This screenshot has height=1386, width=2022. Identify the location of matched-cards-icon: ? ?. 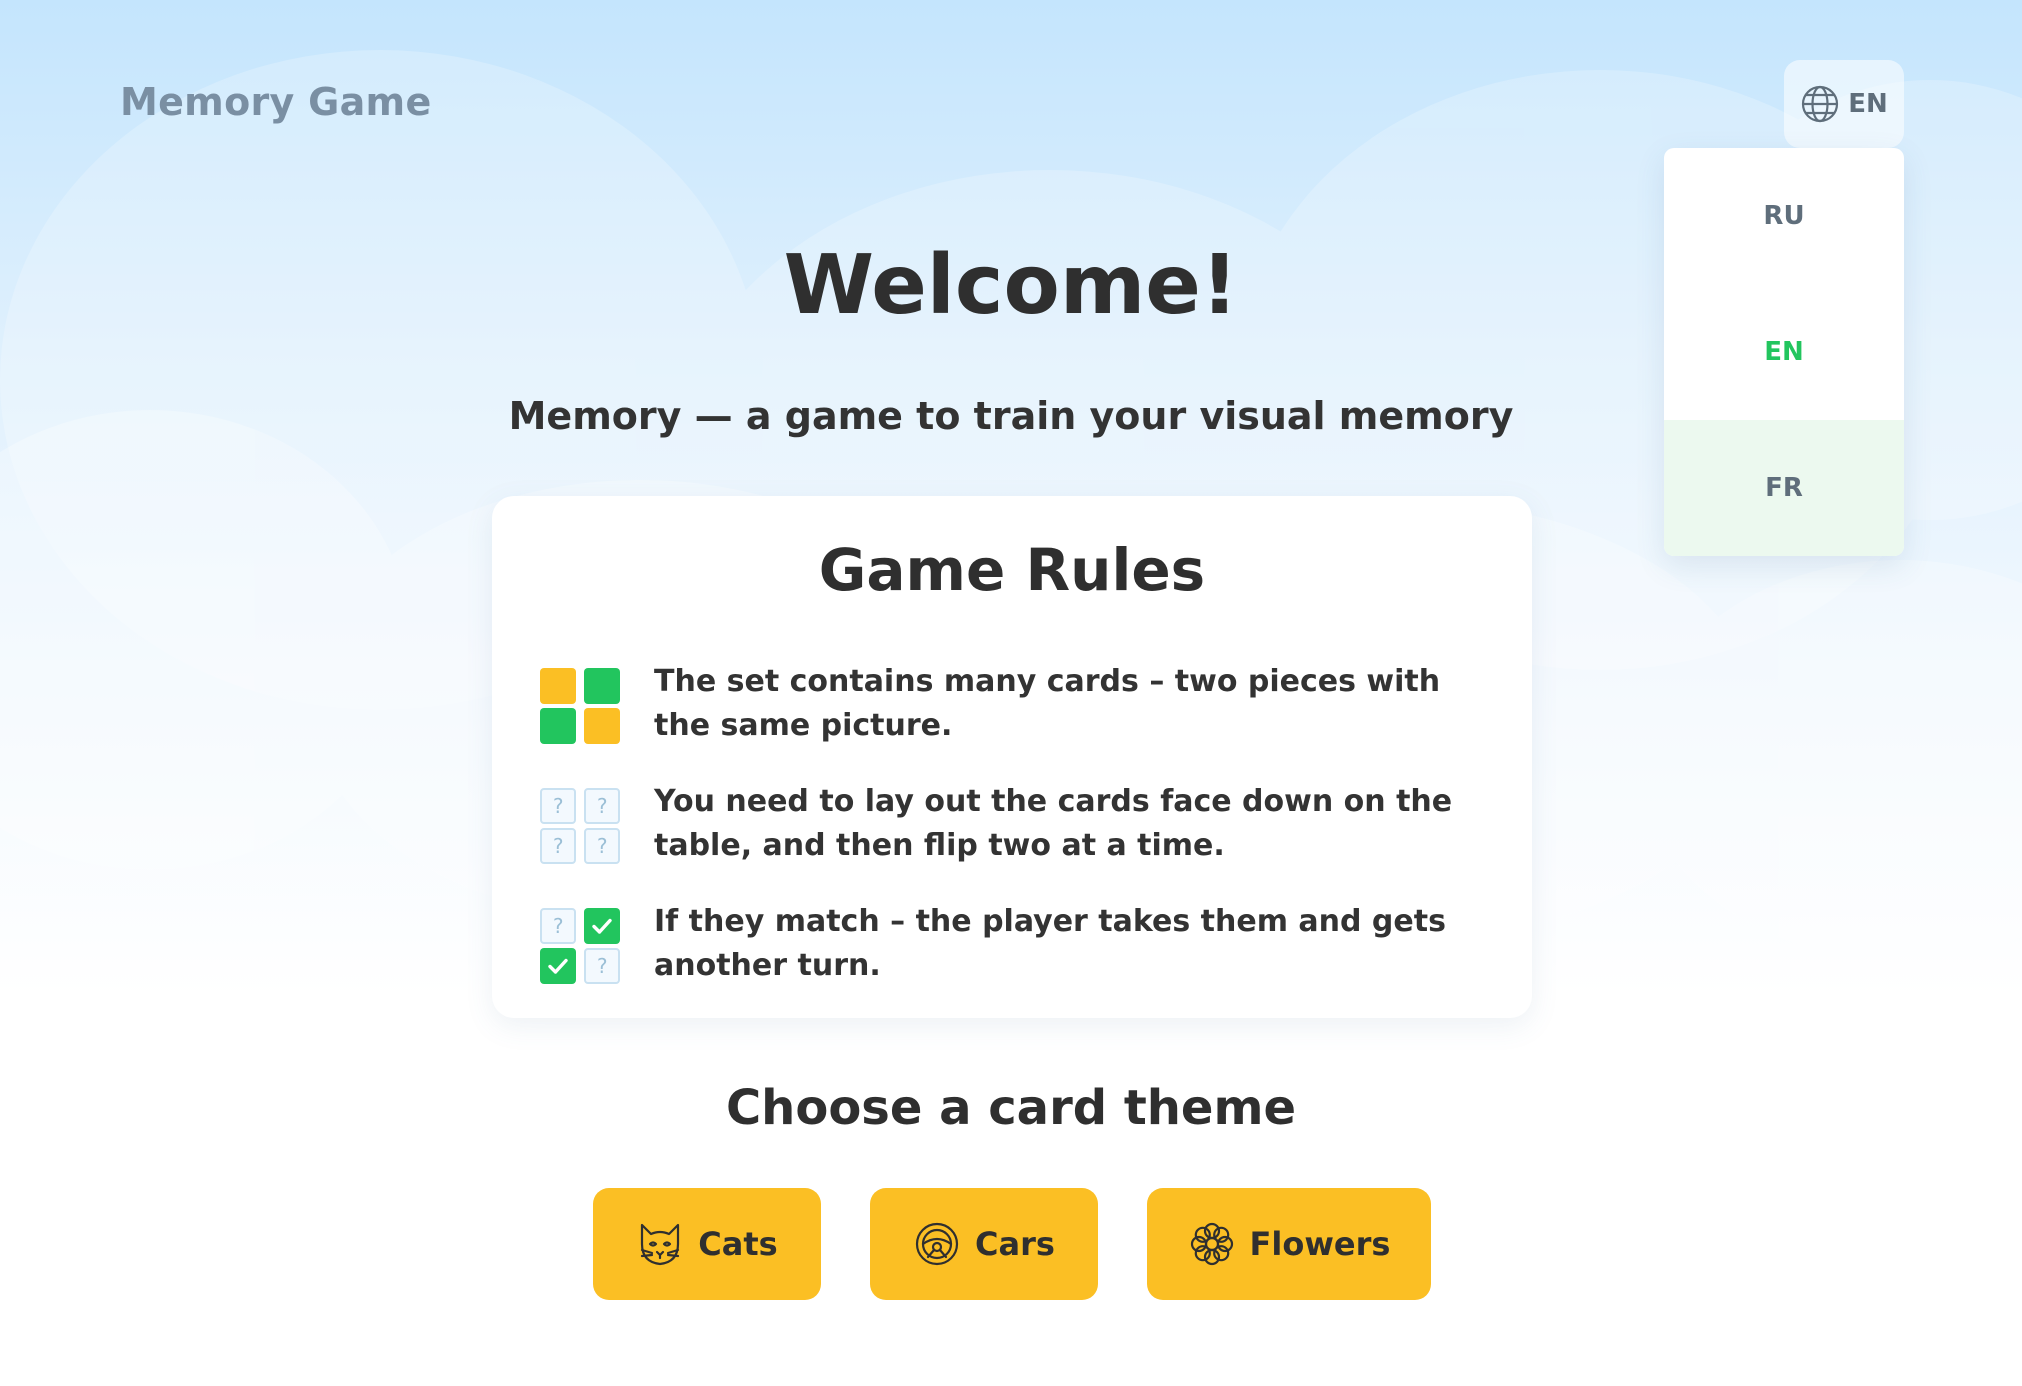
(581, 946).